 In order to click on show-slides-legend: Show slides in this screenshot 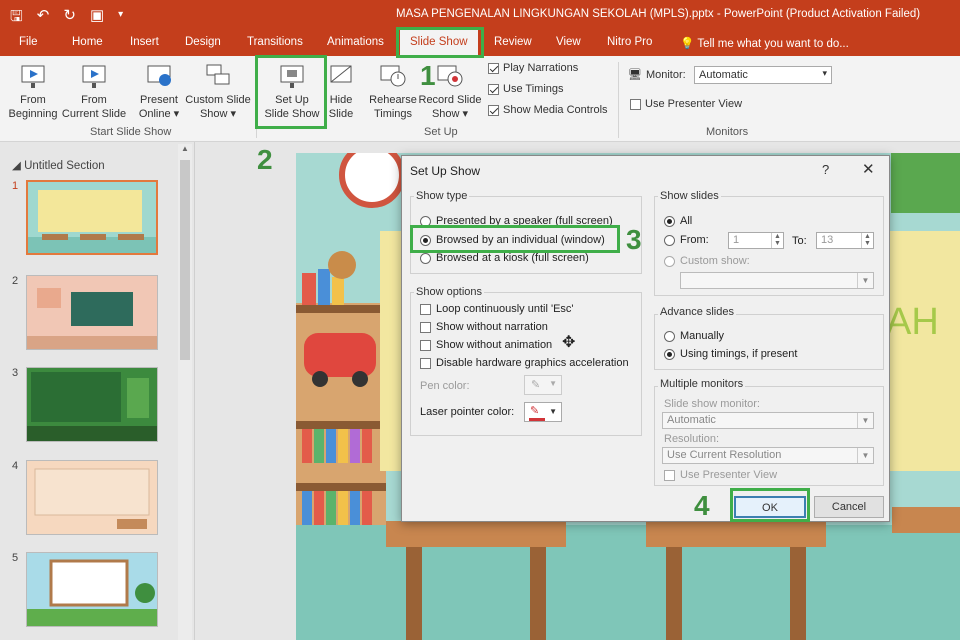, I will do `click(689, 196)`.